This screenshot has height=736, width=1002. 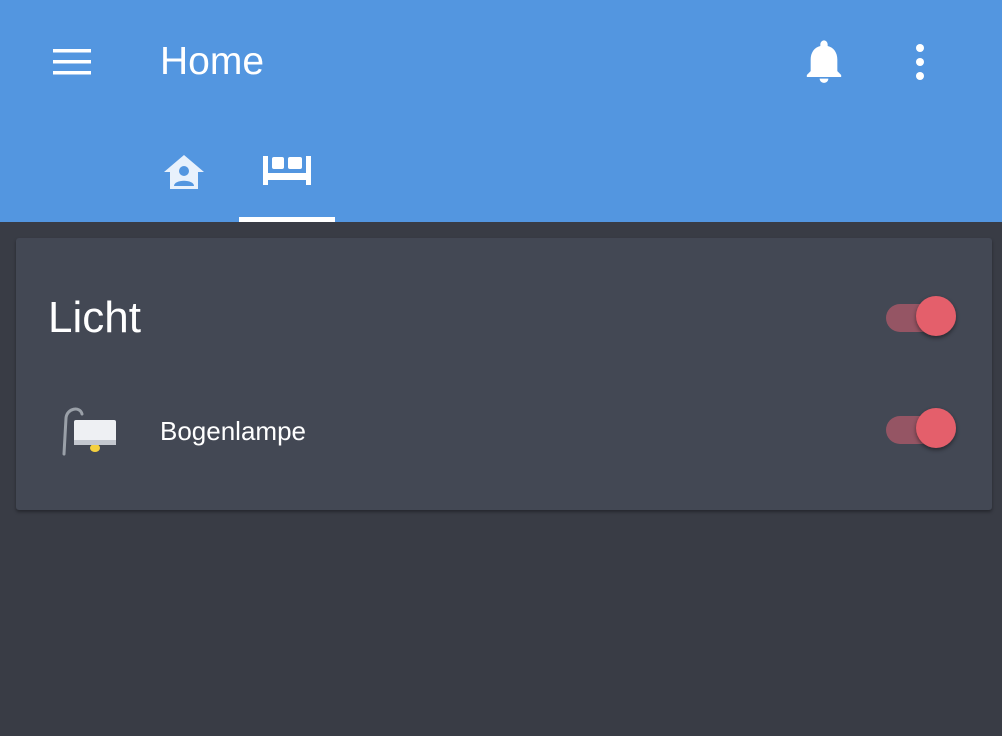 I want to click on tab-bedroom, so click(x=287, y=176).